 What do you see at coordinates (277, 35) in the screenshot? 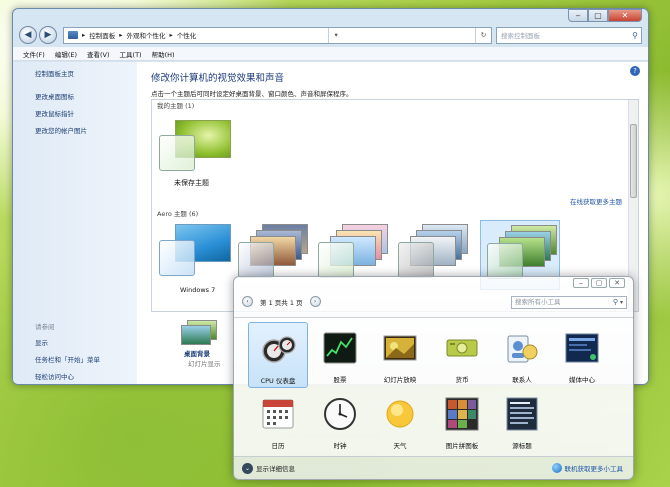
I see `address-bar: ▸ 控制面板 ▸ 外观和个性化 ▸ 个性化 ▾ ↻` at bounding box center [277, 35].